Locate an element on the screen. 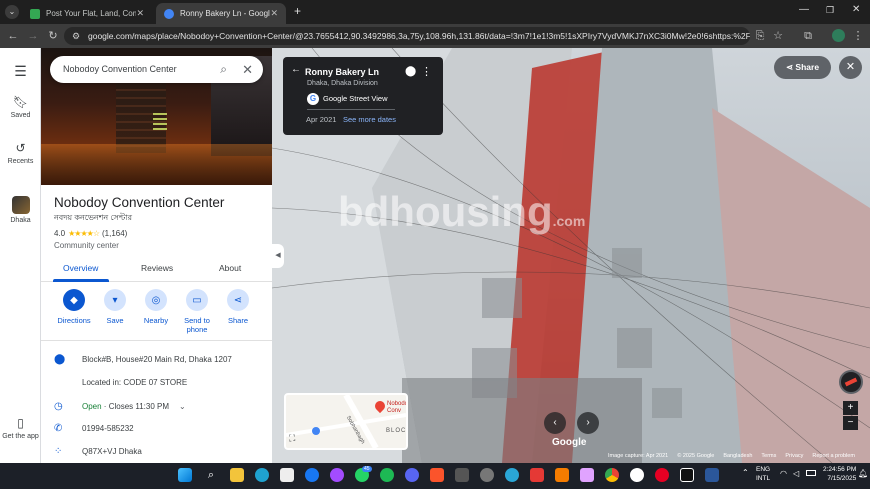 This screenshot has width=870, height=489. address-row: ⬤ Block#B, House#20 Main Rd, Dhaka 1207 is located at coordinates (143, 359).